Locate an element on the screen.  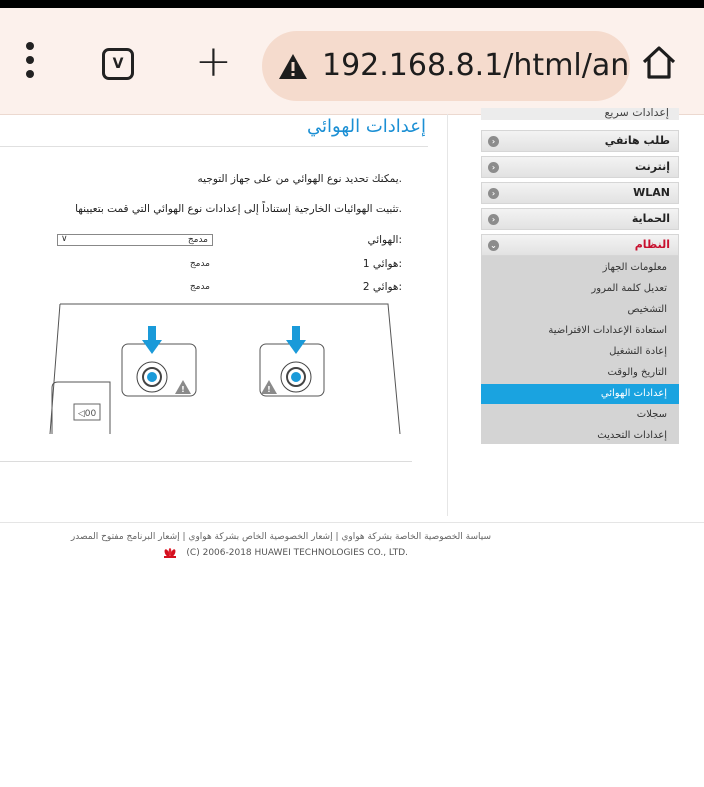
sidebar-item-label: طلب هاتفي is located at coordinates (637, 140).